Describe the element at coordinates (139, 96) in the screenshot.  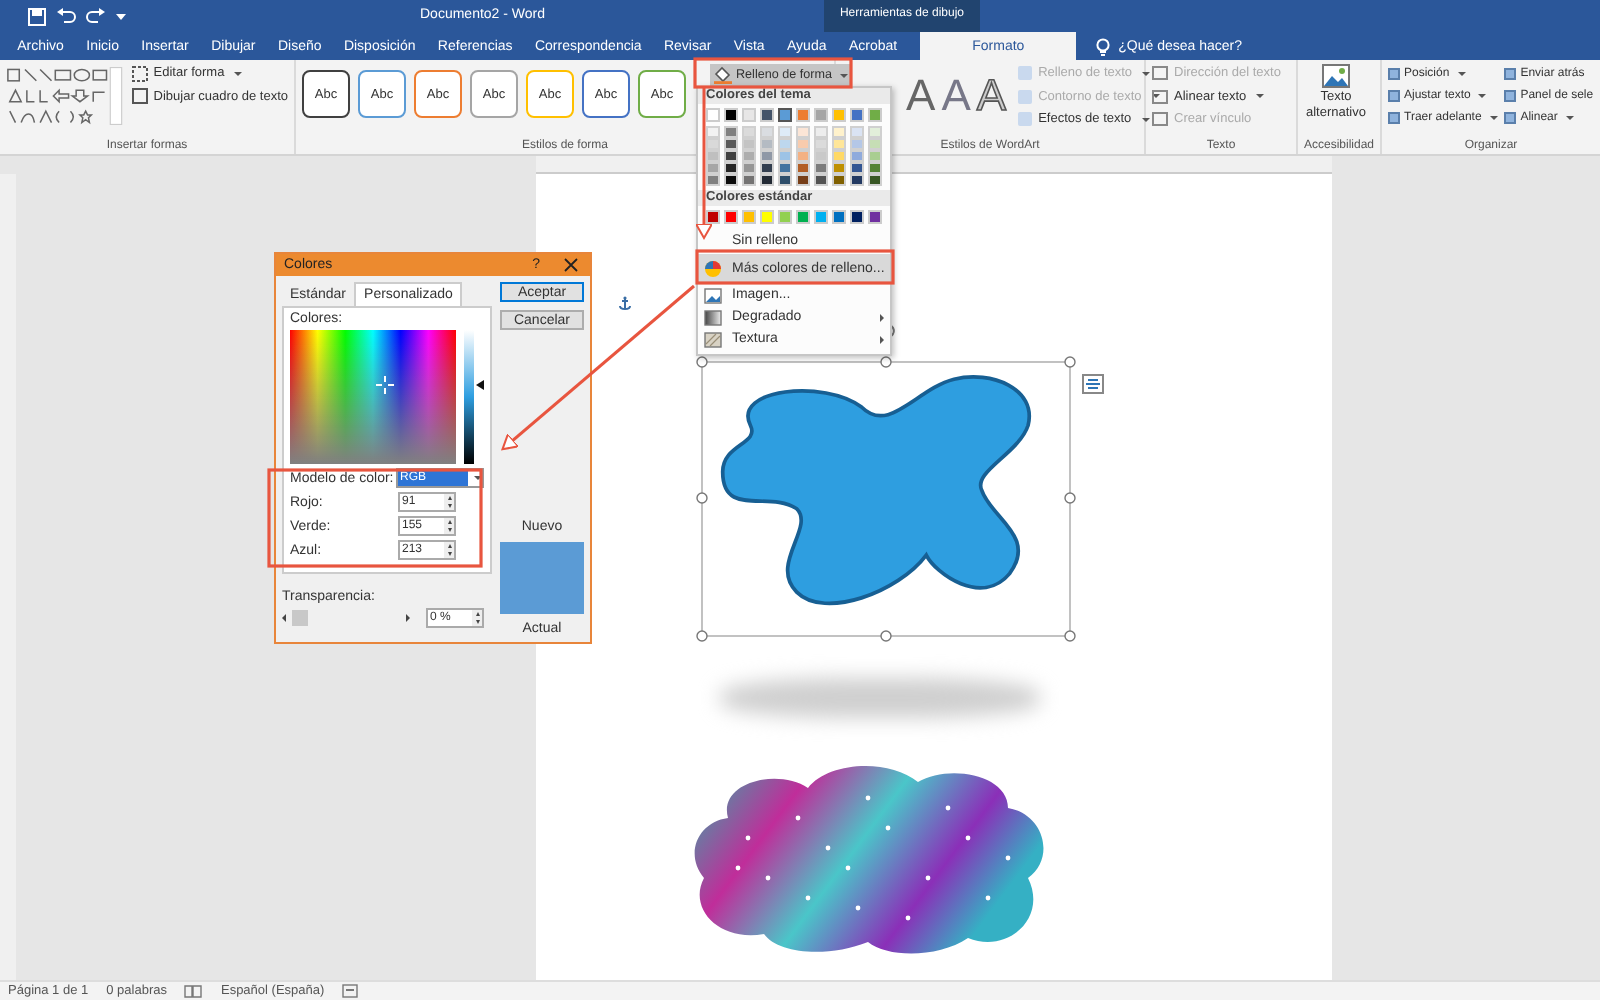
I see `text-box-icon` at that location.